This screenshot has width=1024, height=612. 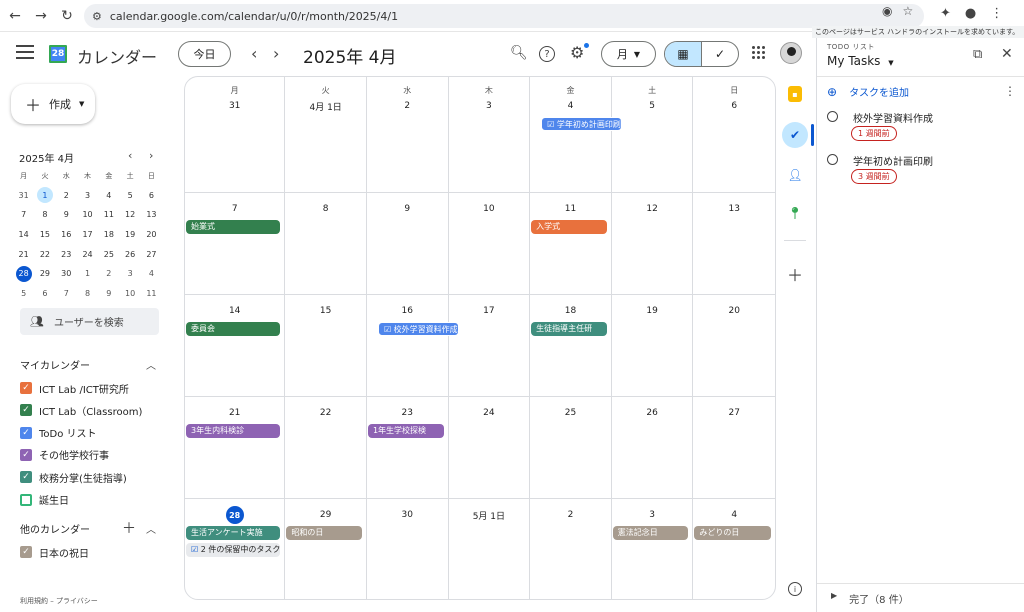 What do you see at coordinates (44, 254) in the screenshot?
I see `mini-day: 22` at bounding box center [44, 254].